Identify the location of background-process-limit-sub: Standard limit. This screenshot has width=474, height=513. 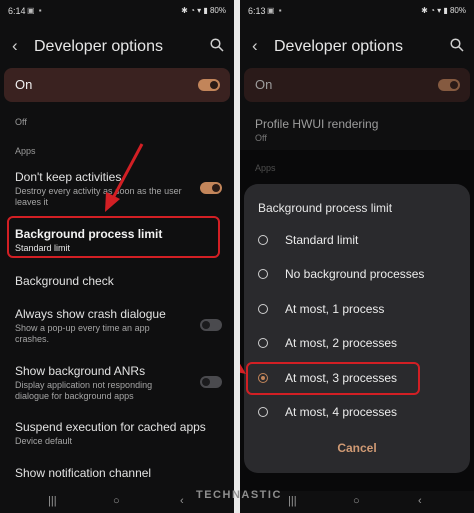
(43, 248).